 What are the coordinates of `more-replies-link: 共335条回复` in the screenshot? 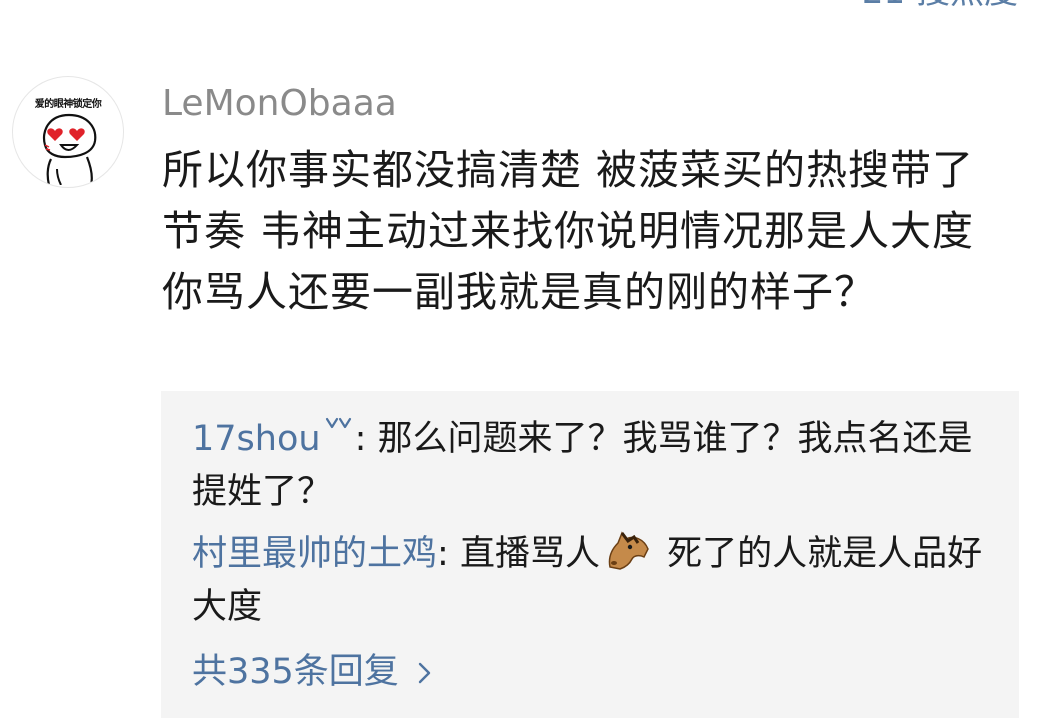 It's located at (312, 672).